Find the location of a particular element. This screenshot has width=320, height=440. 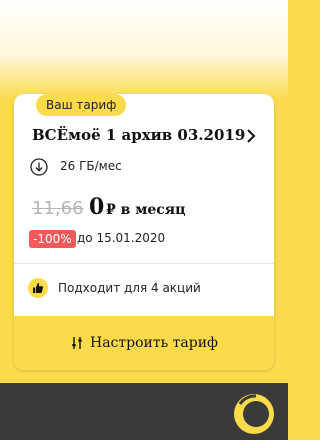

download-arrow-icon is located at coordinates (39, 167).